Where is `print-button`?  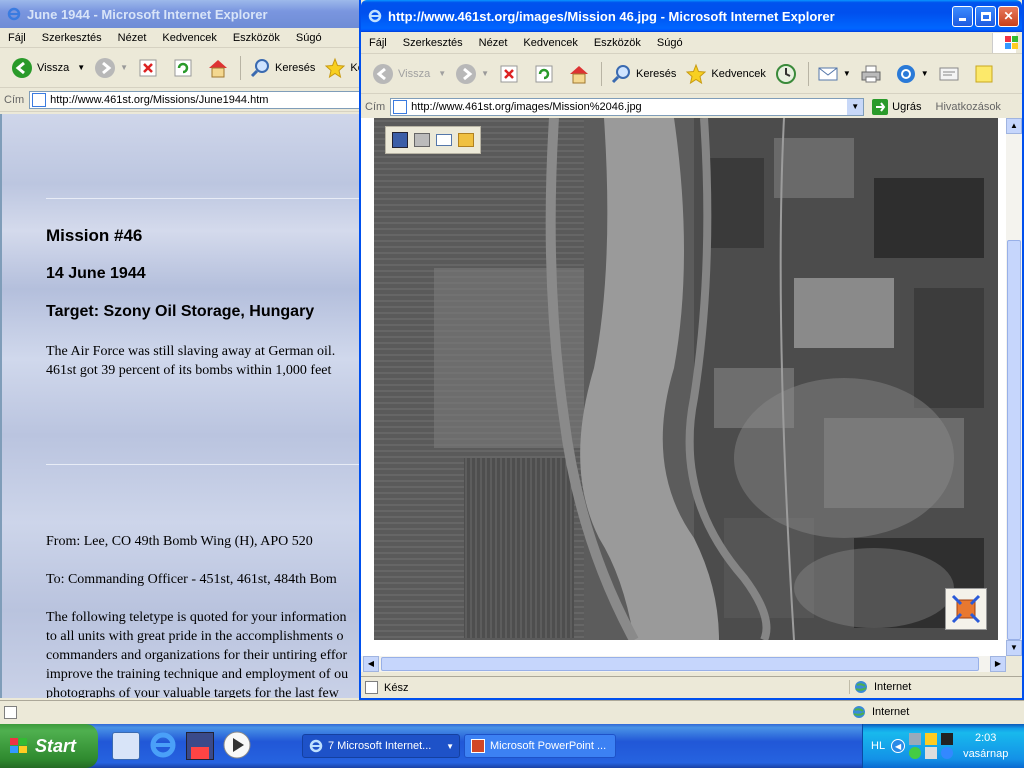
print-button is located at coordinates (872, 74).